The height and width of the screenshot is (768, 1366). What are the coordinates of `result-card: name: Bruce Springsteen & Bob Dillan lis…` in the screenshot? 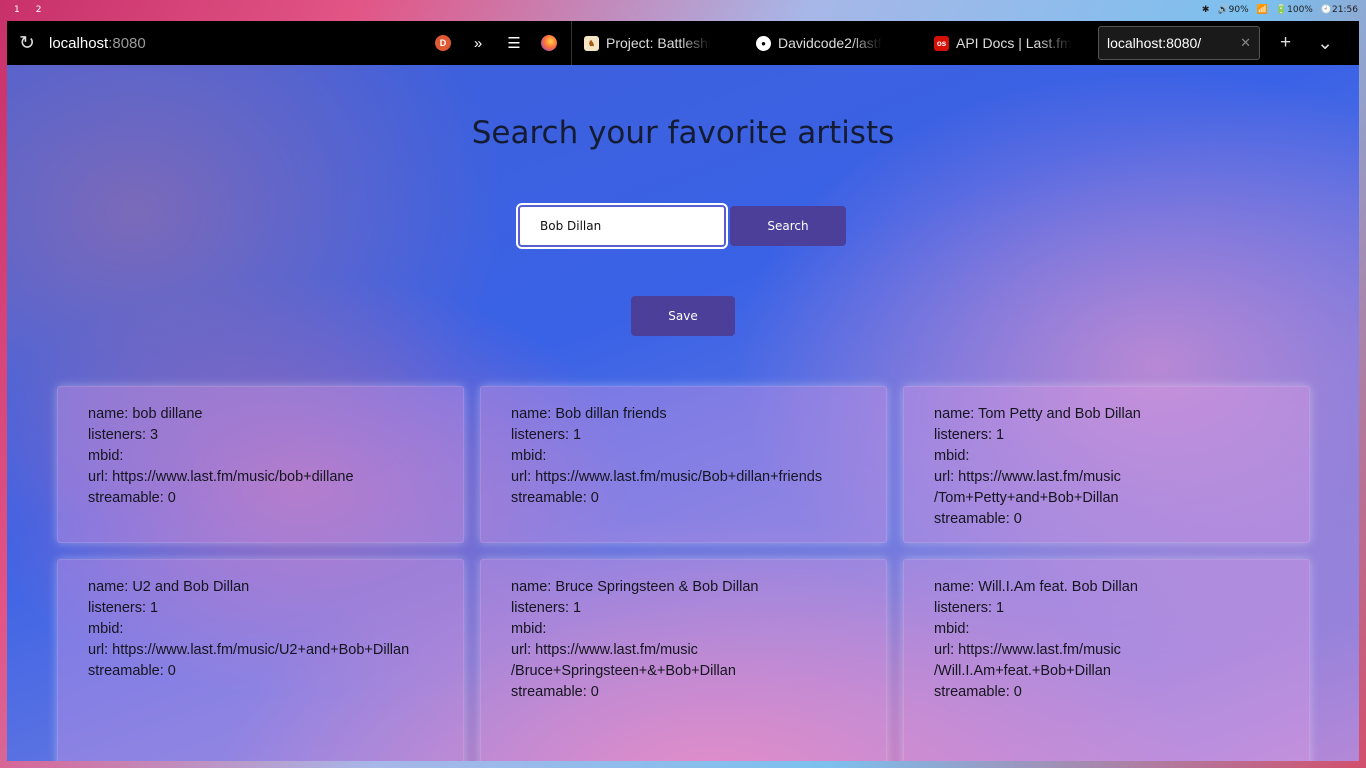 It's located at (683, 660).